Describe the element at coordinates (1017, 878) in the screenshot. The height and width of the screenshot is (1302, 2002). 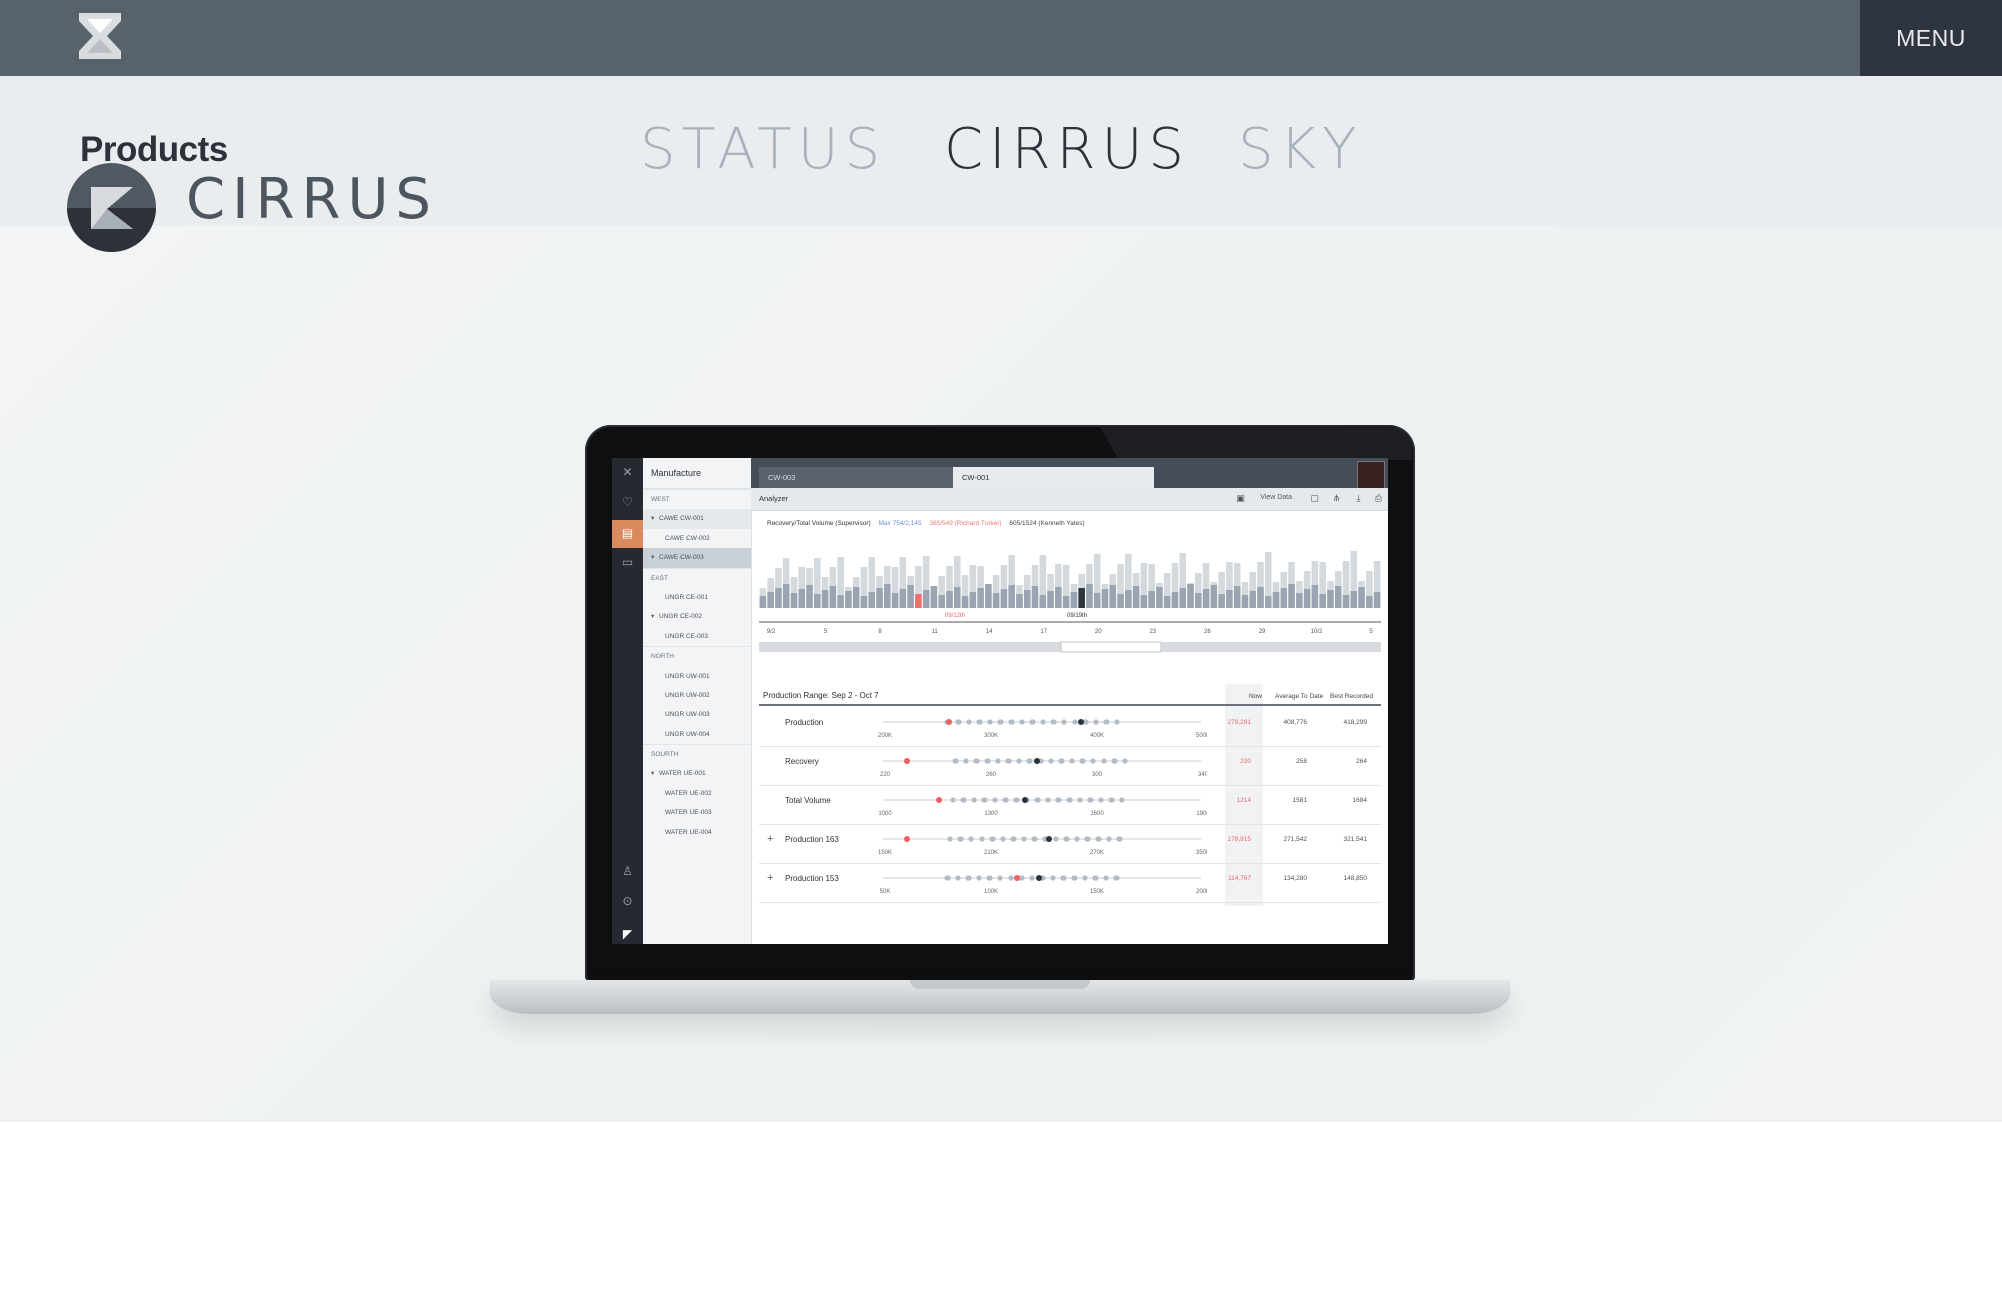
I see `current-value-dot` at that location.